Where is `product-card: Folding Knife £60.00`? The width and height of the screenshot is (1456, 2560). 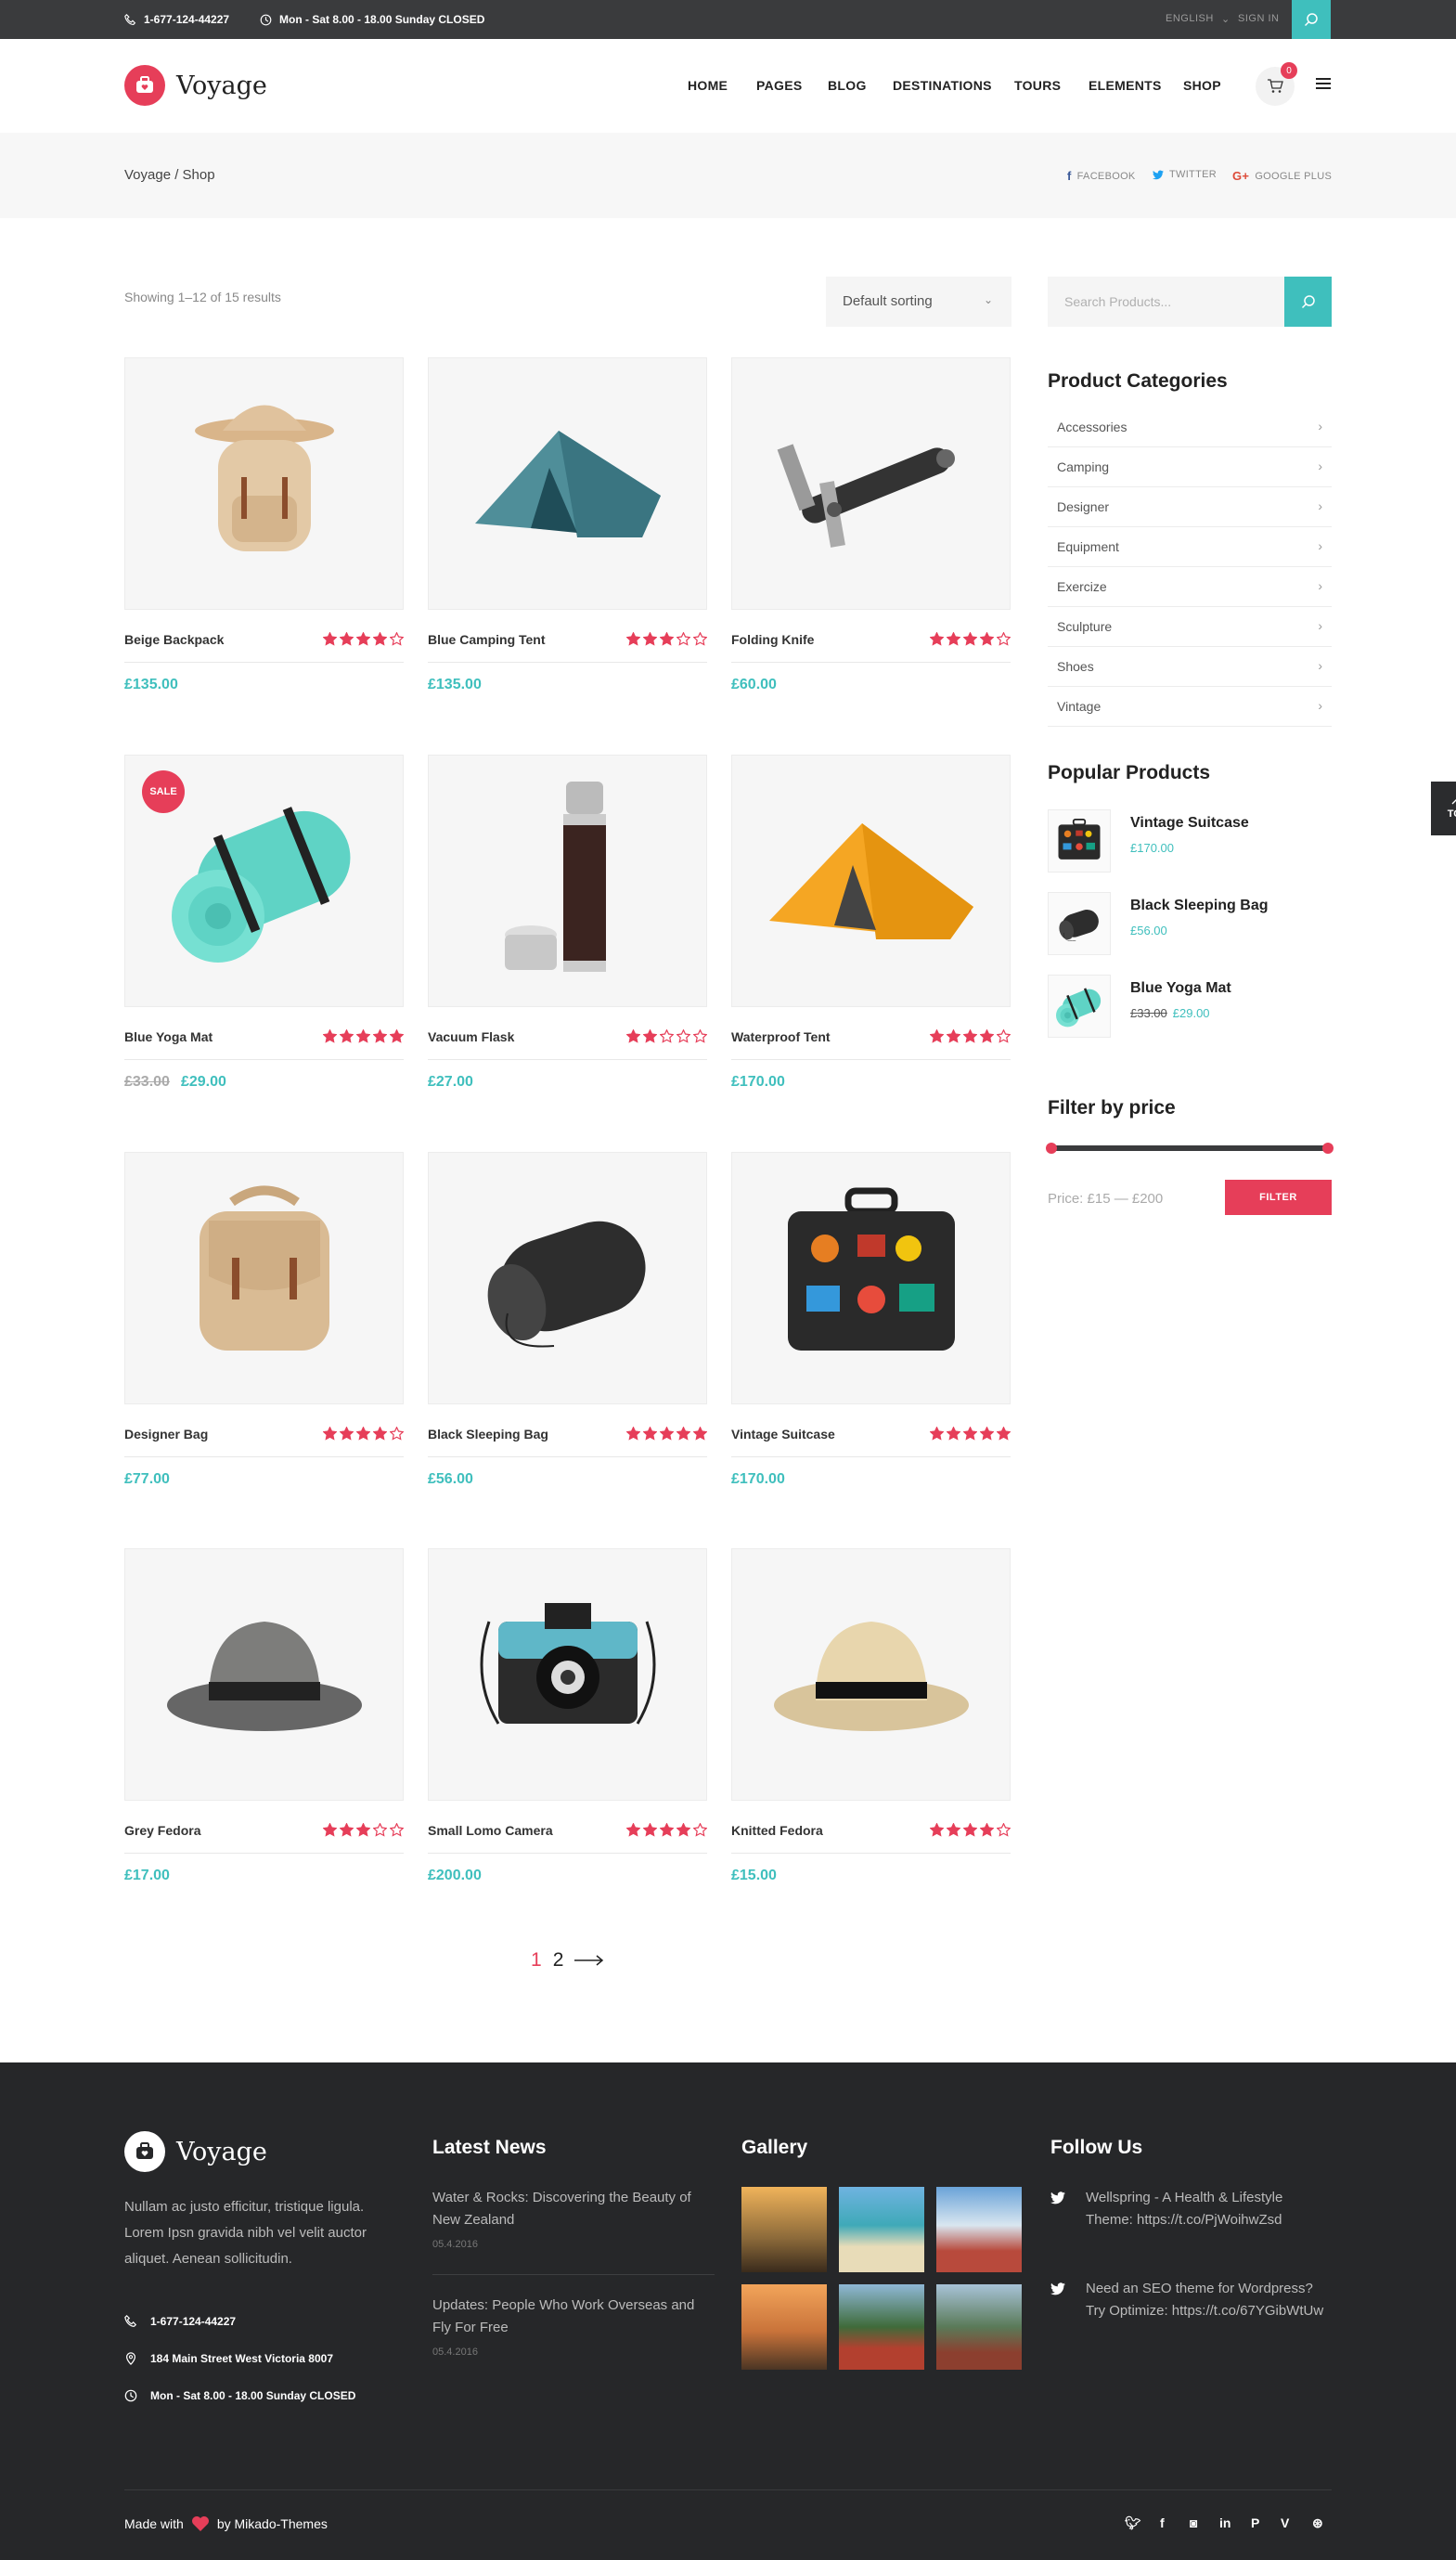 product-card: Folding Knife £60.00 is located at coordinates (871, 524).